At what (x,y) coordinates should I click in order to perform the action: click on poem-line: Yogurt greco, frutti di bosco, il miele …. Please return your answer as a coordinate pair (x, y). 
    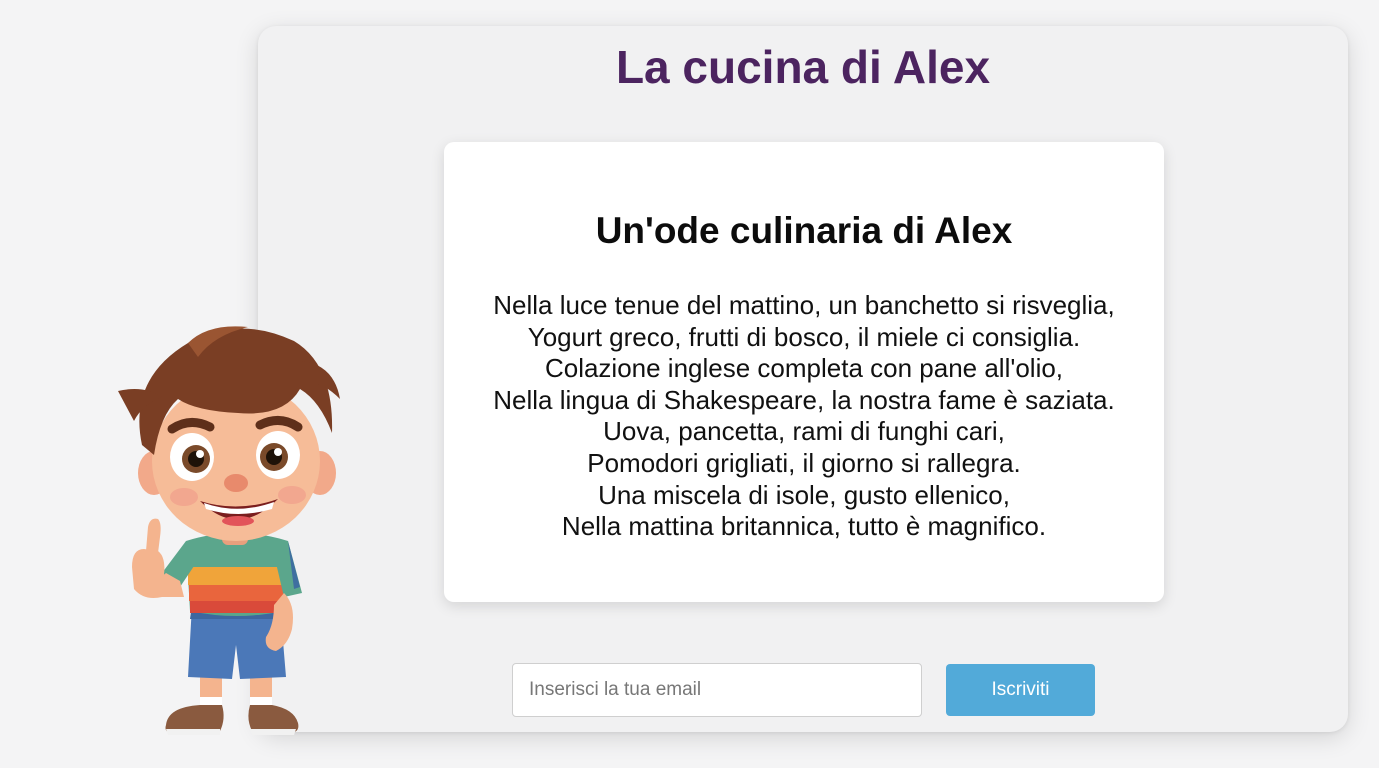
    Looking at the image, I should click on (804, 336).